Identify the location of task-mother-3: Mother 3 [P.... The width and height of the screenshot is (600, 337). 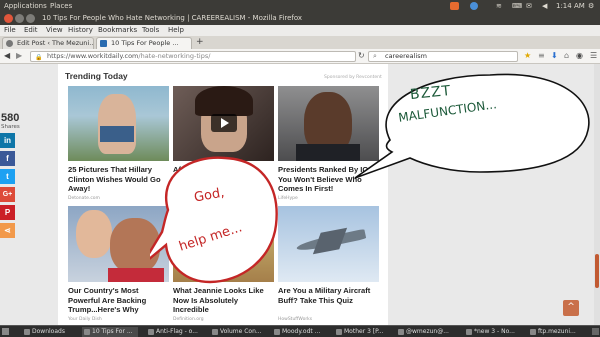
(363, 332).